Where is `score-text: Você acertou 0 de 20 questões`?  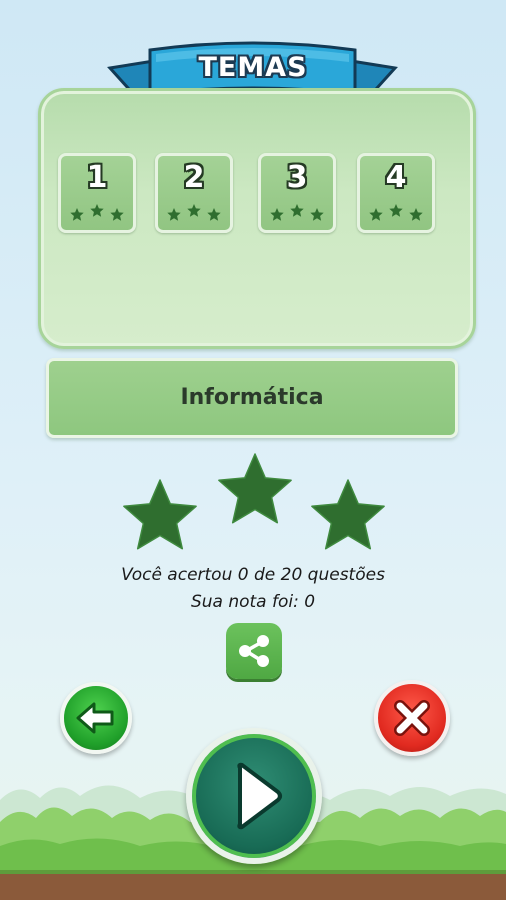 score-text: Você acertou 0 de 20 questões is located at coordinates (253, 575).